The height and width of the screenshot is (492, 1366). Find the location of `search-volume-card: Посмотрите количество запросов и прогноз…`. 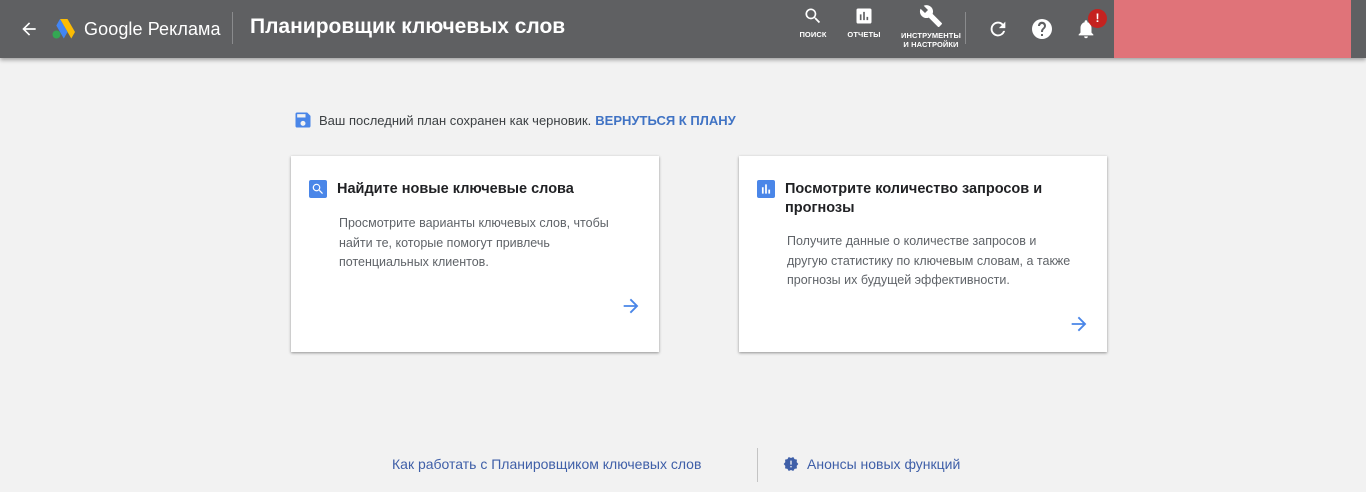

search-volume-card: Посмотрите количество запросов и прогноз… is located at coordinates (923, 254).